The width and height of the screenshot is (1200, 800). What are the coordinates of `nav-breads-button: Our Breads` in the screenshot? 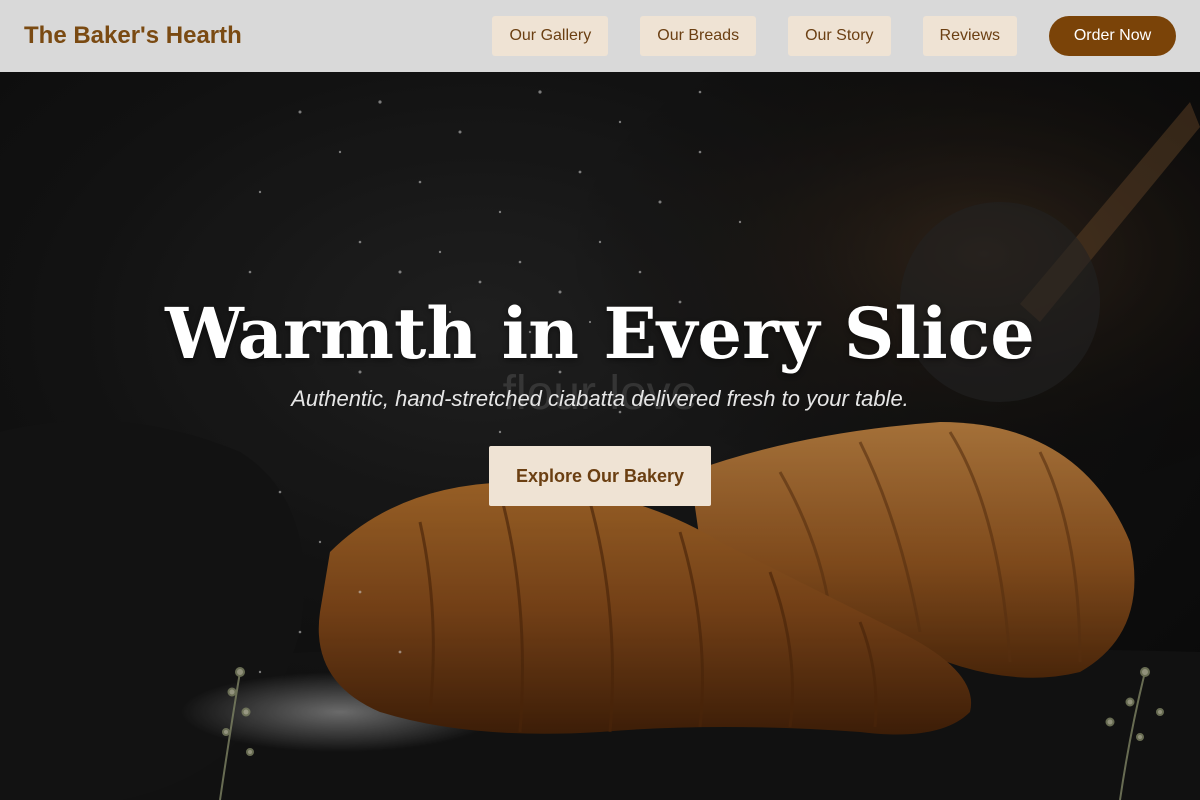 It's located at (698, 36).